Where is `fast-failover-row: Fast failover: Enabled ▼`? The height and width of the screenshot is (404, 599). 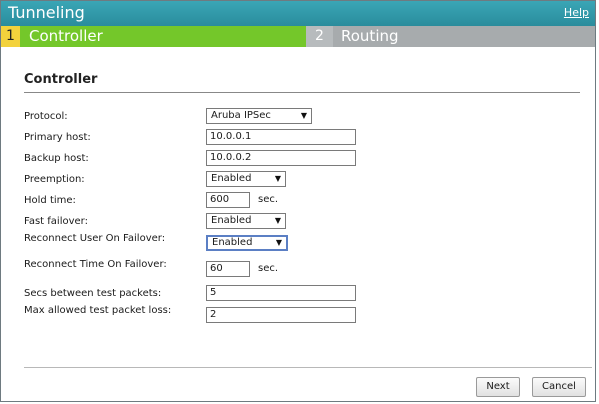 fast-failover-row: Fast failover: Enabled ▼ is located at coordinates (304, 222).